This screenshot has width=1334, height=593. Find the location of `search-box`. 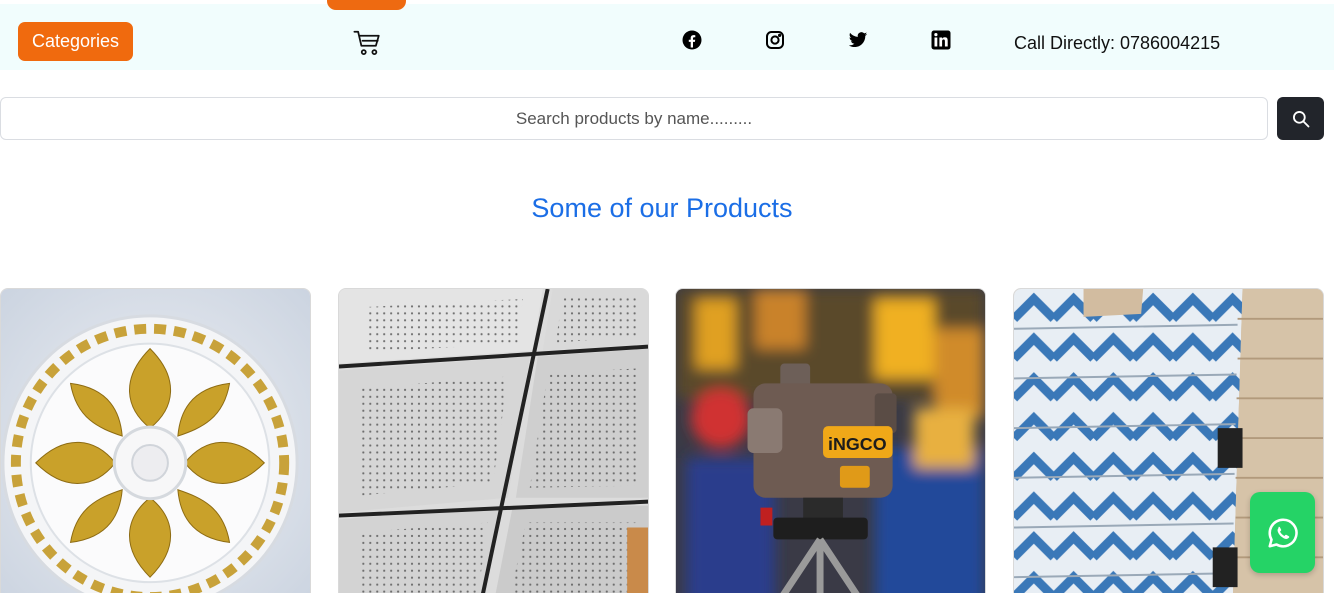

search-box is located at coordinates (634, 118).